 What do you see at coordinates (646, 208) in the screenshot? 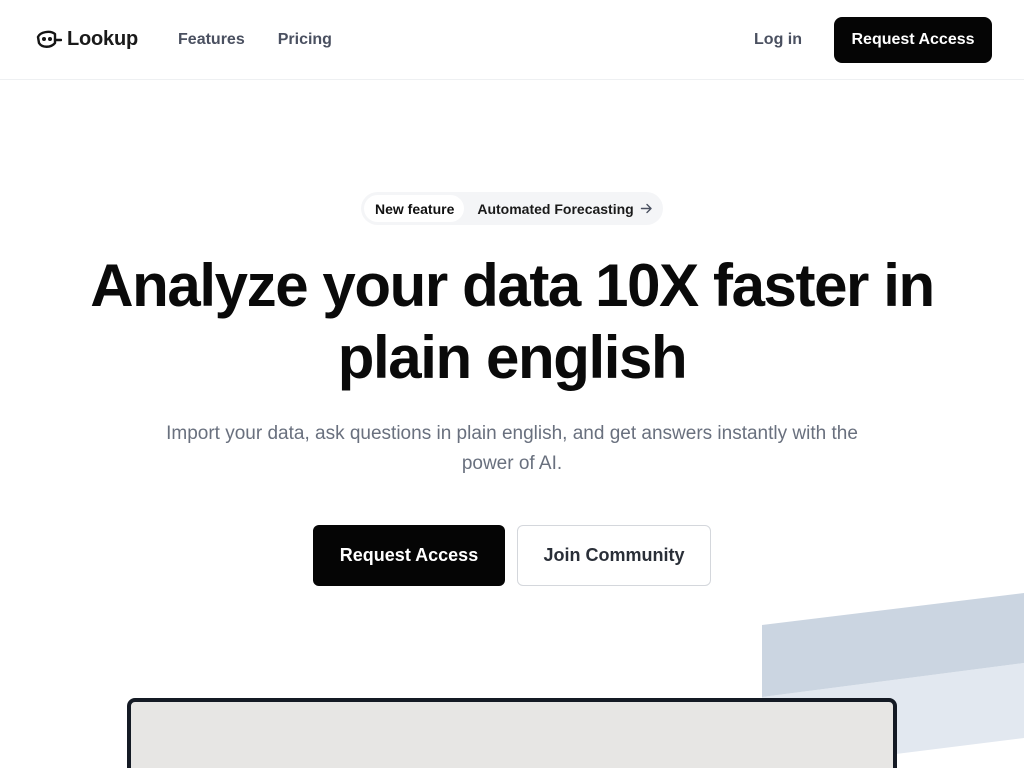
I see `arrow-right-icon` at bounding box center [646, 208].